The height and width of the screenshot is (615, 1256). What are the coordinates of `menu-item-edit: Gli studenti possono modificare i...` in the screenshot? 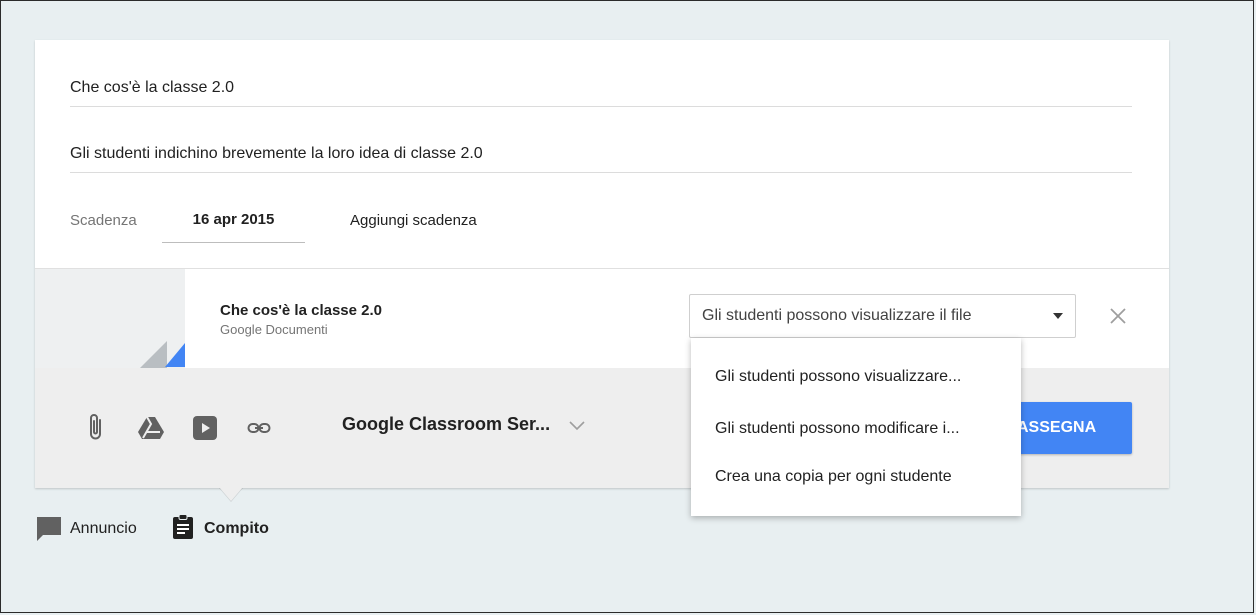 It's located at (837, 429).